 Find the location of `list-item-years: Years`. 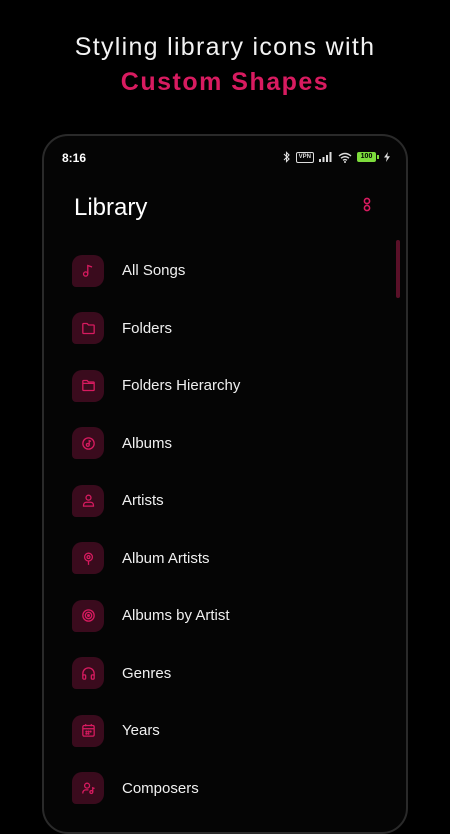

list-item-years: Years is located at coordinates (225, 731).